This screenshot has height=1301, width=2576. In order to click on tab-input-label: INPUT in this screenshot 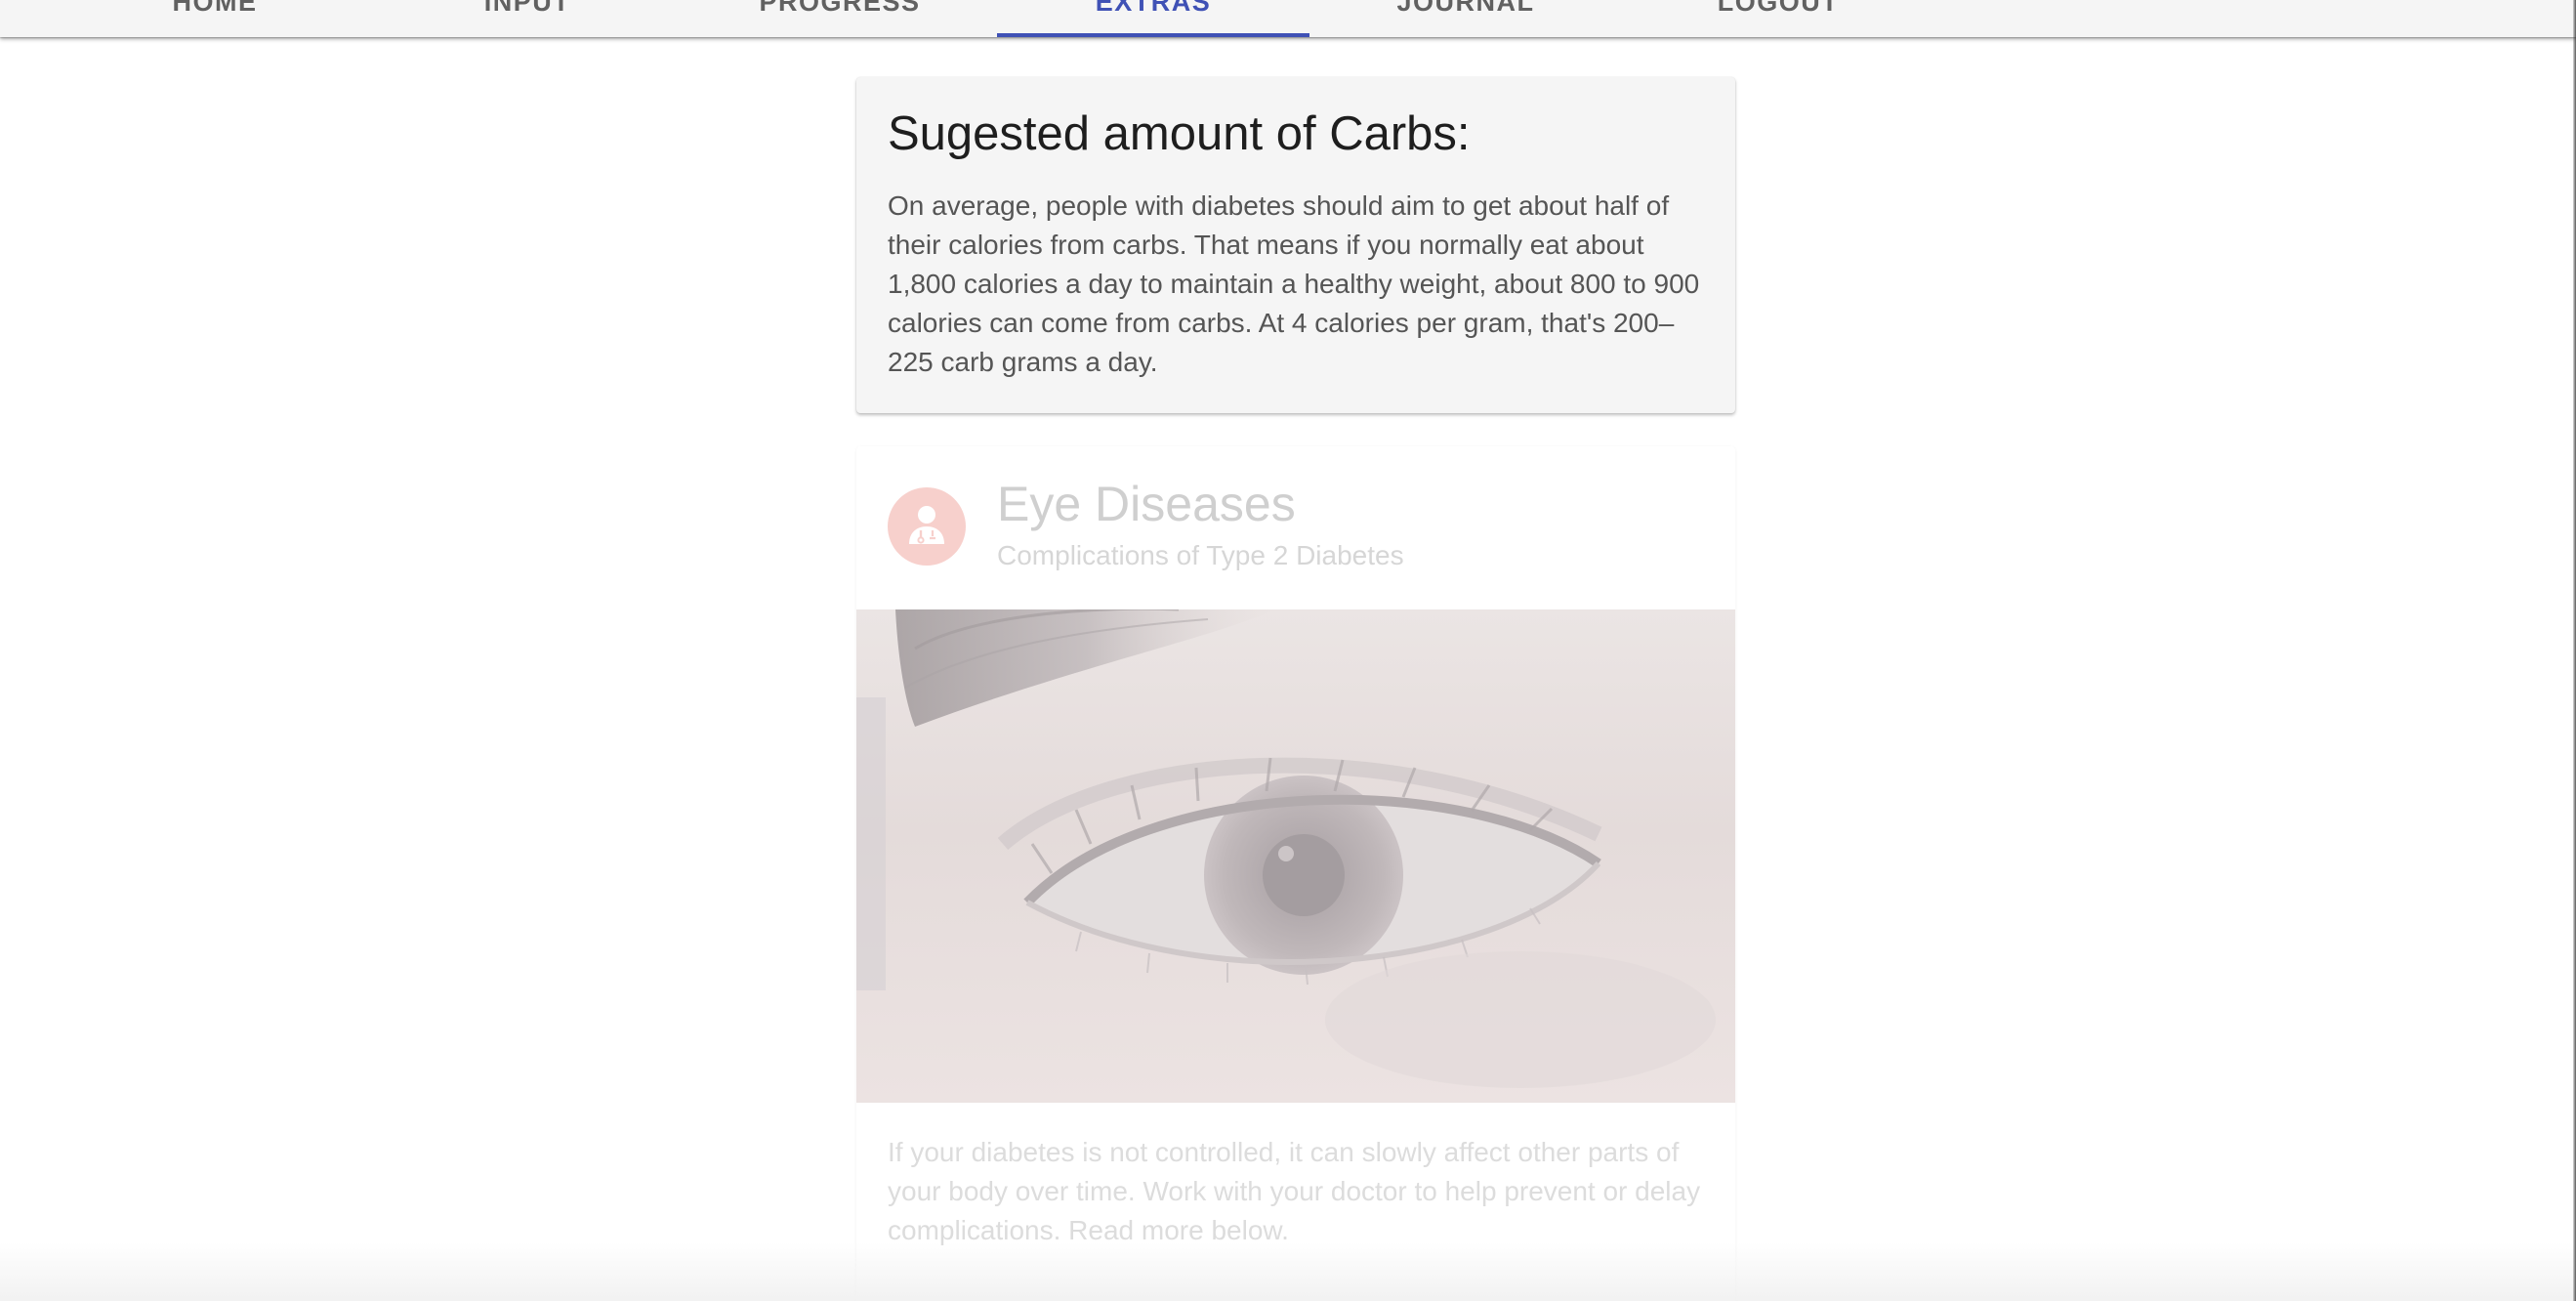, I will do `click(527, 8)`.